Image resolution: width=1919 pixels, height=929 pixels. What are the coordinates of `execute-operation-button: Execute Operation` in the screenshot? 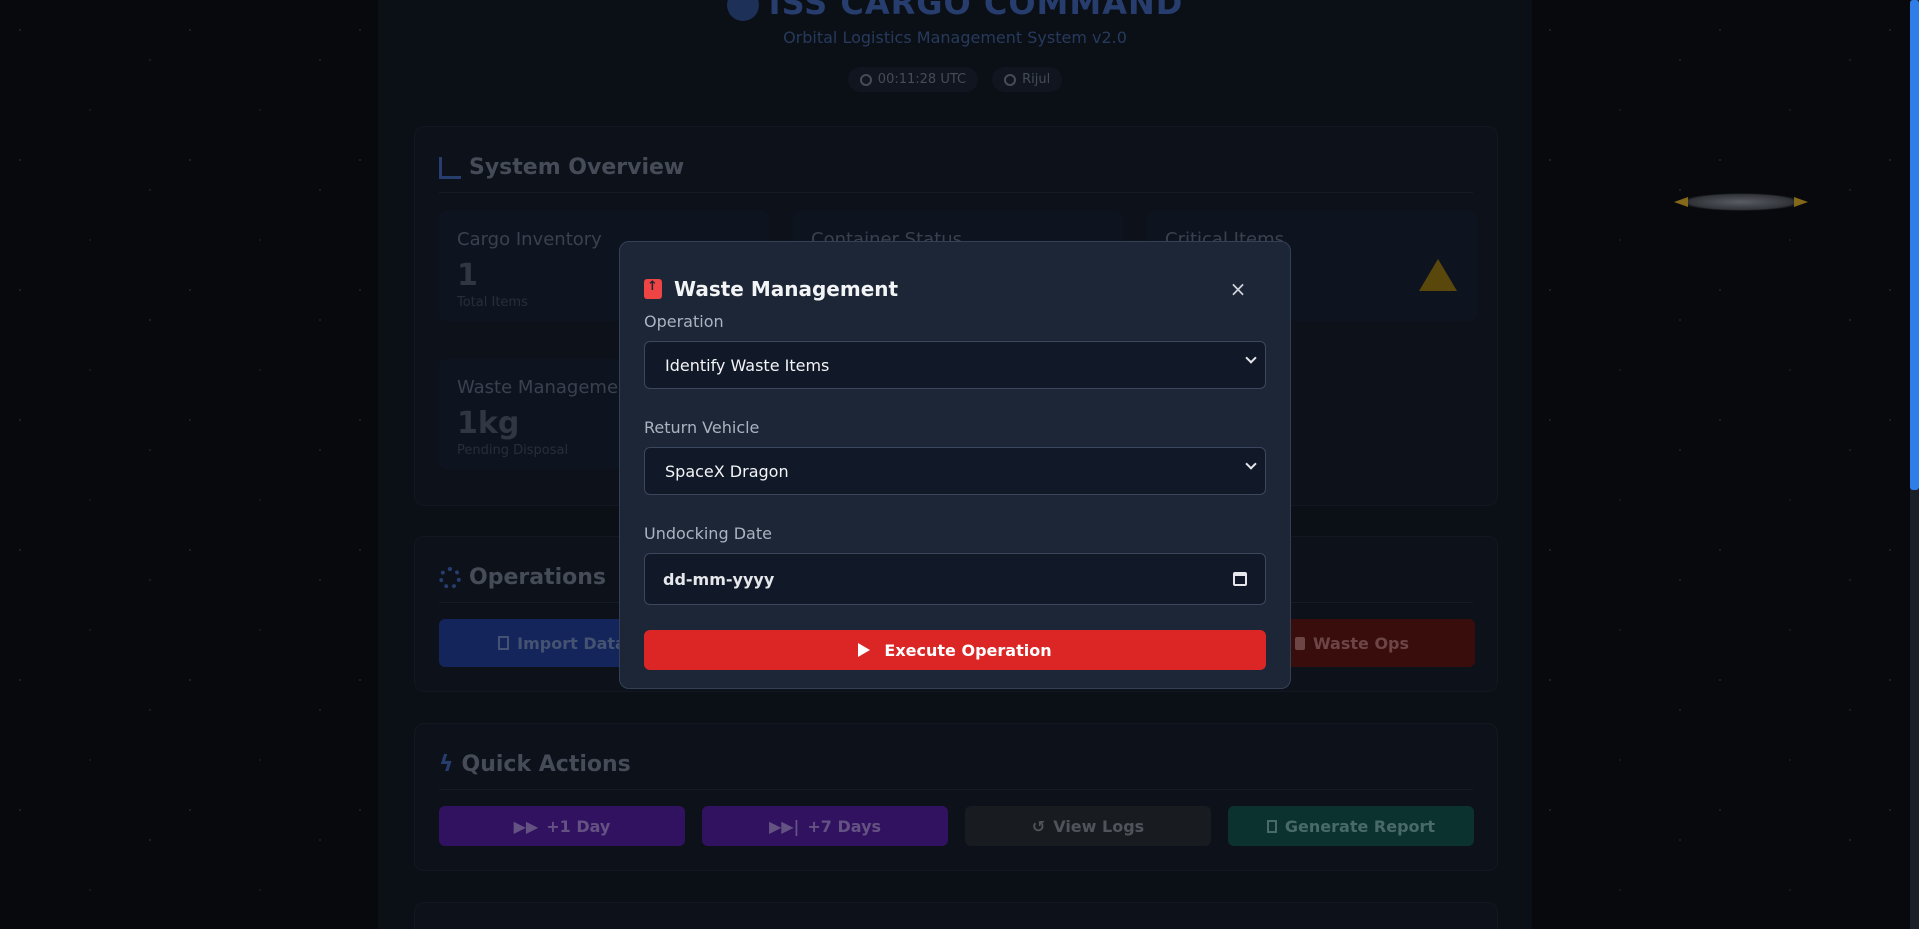 It's located at (955, 650).